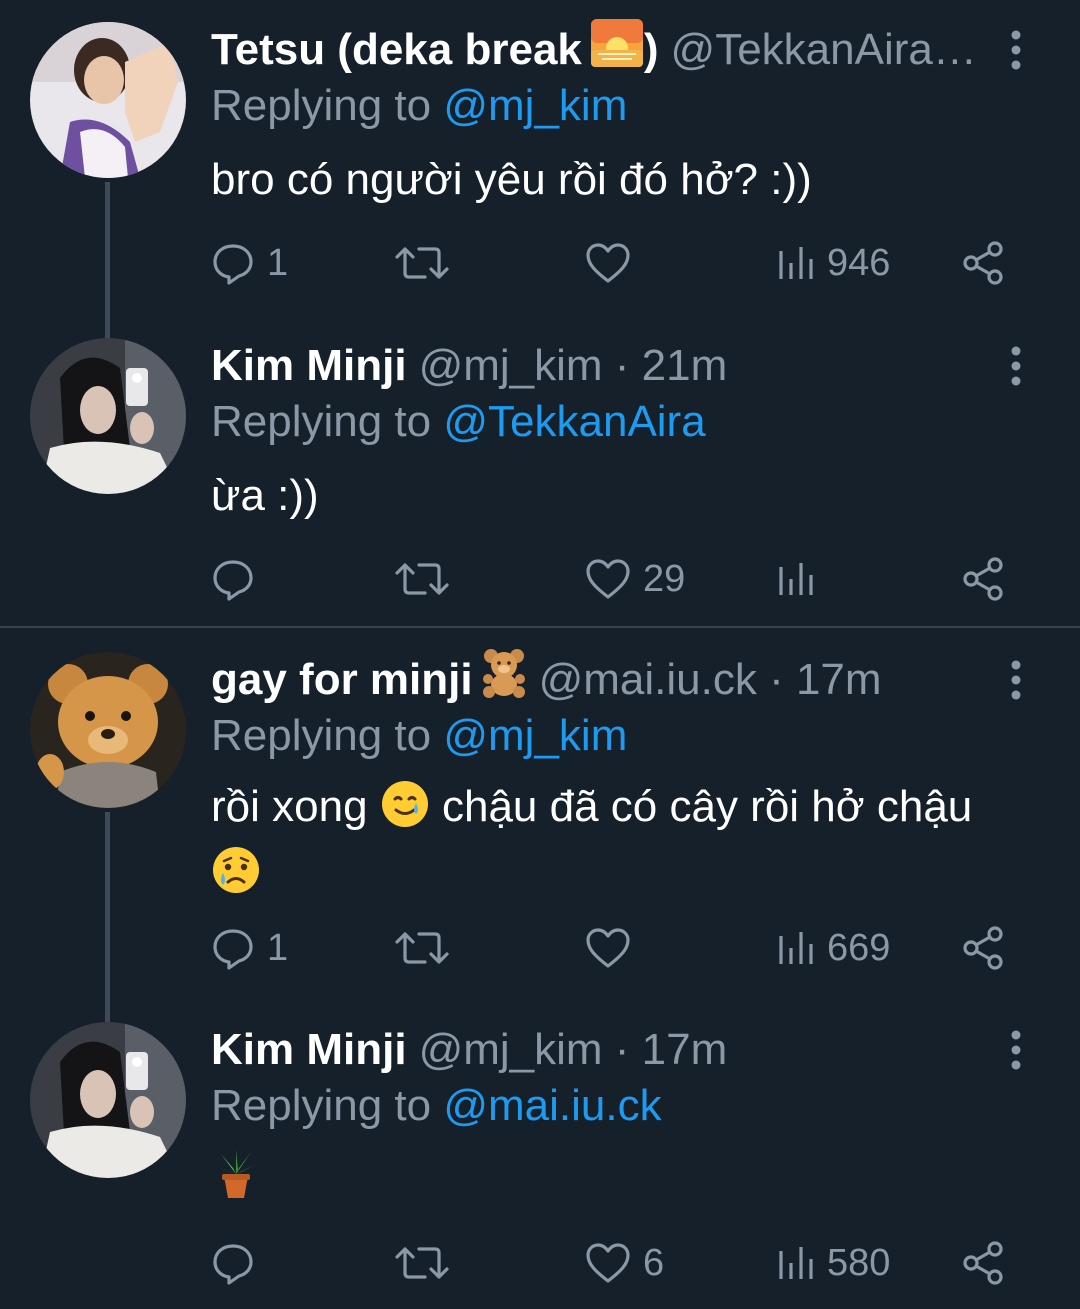 This screenshot has width=1080, height=1309. I want to click on display-name: gay for minji, so click(342, 680).